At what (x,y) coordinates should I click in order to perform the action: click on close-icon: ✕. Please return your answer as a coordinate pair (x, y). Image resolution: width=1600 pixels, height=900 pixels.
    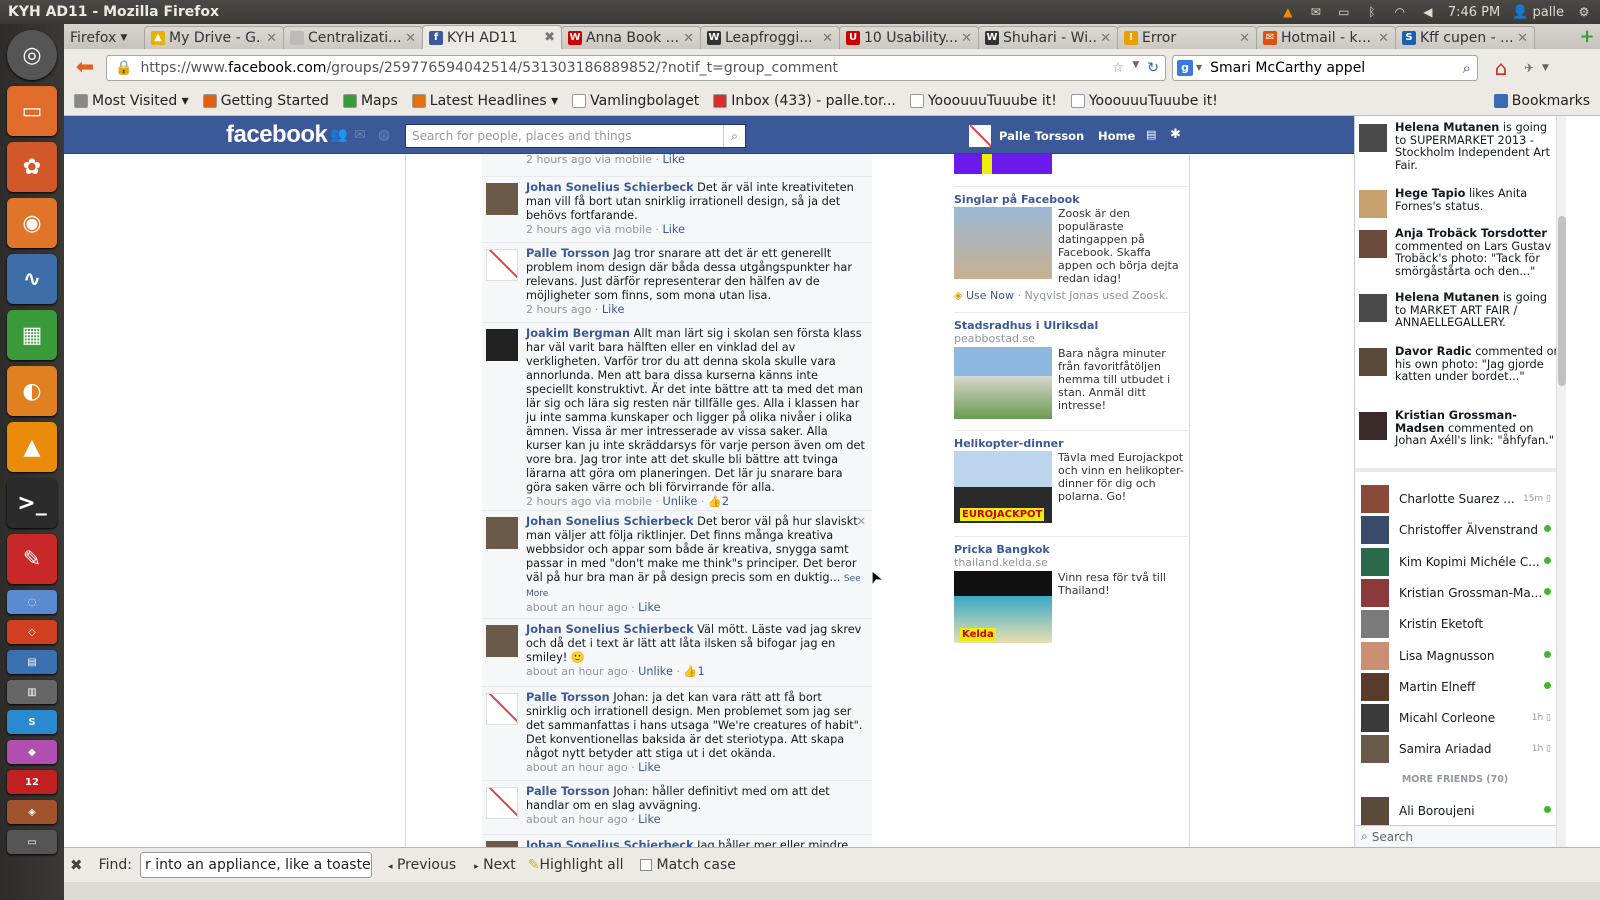
    Looking at the image, I should click on (861, 522).